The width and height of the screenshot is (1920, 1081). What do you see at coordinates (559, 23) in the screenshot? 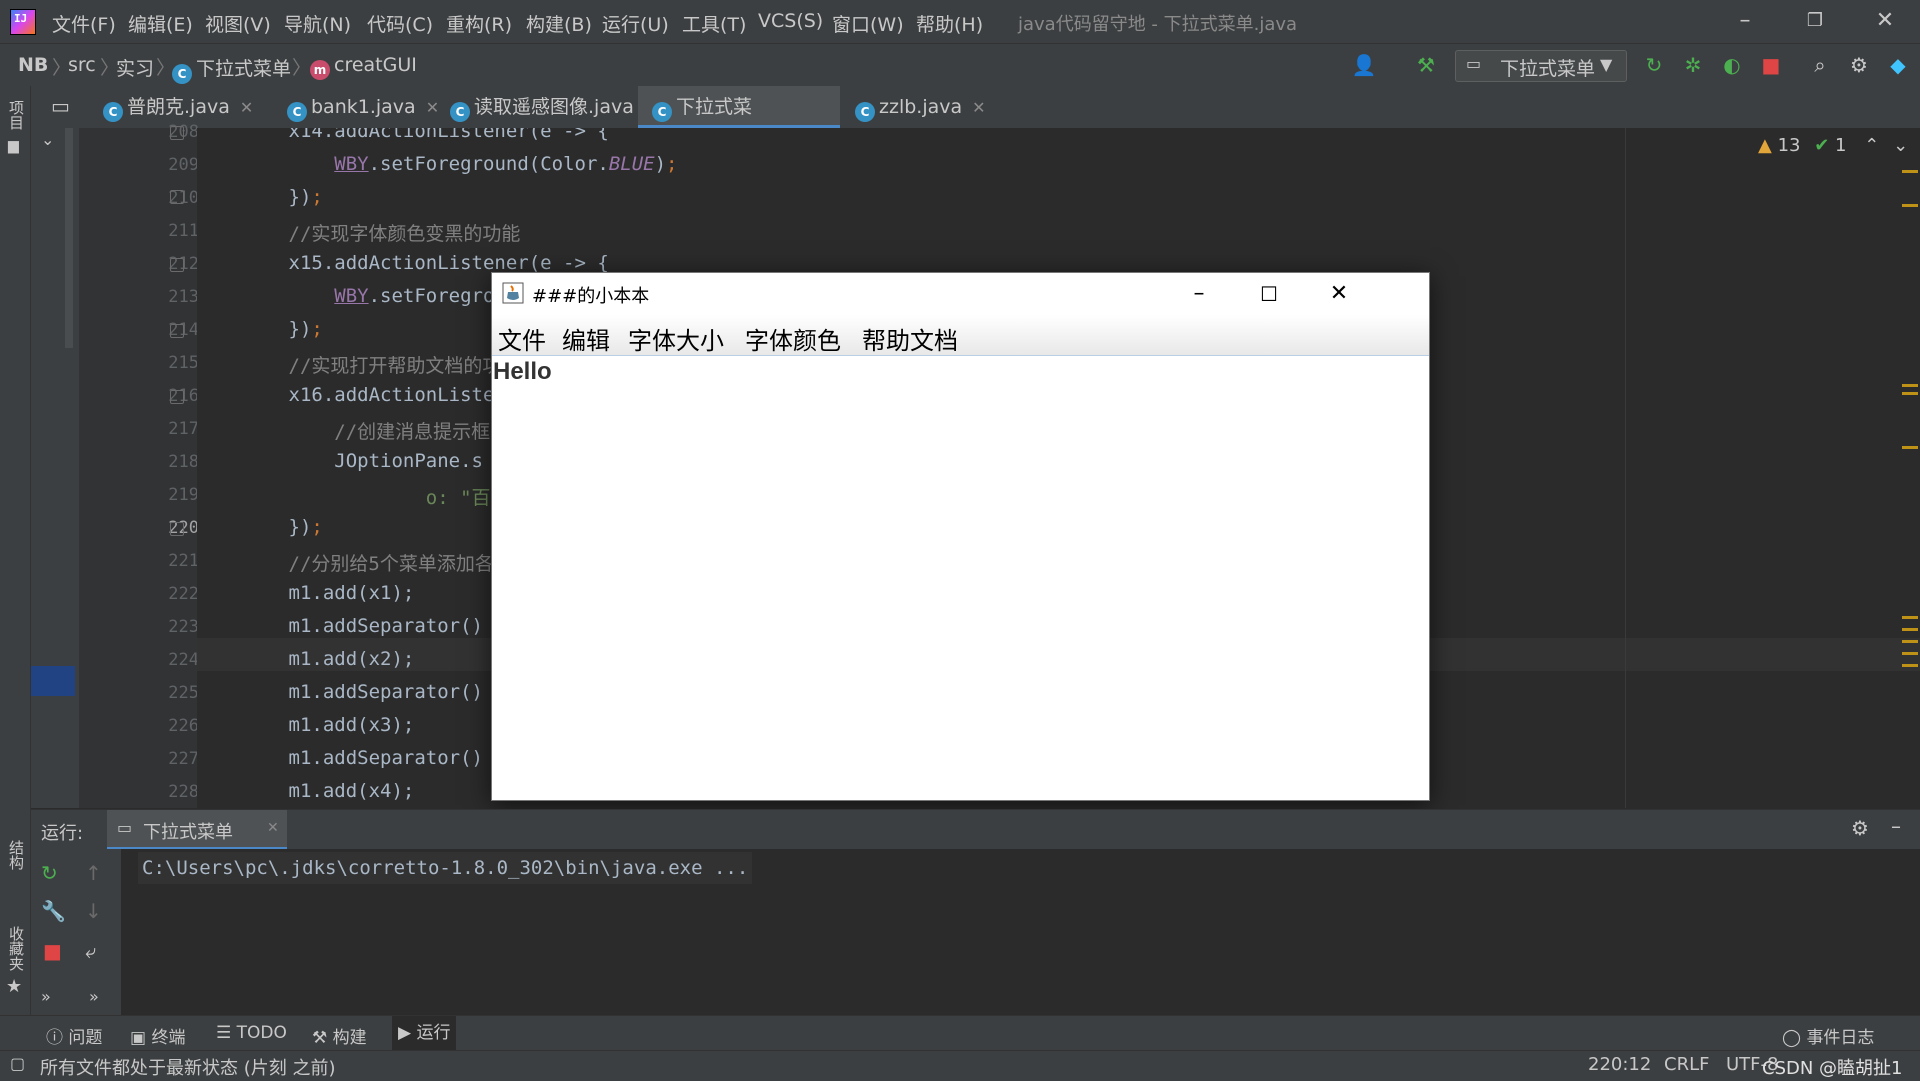
I see `menu-build: 构建(B)` at bounding box center [559, 23].